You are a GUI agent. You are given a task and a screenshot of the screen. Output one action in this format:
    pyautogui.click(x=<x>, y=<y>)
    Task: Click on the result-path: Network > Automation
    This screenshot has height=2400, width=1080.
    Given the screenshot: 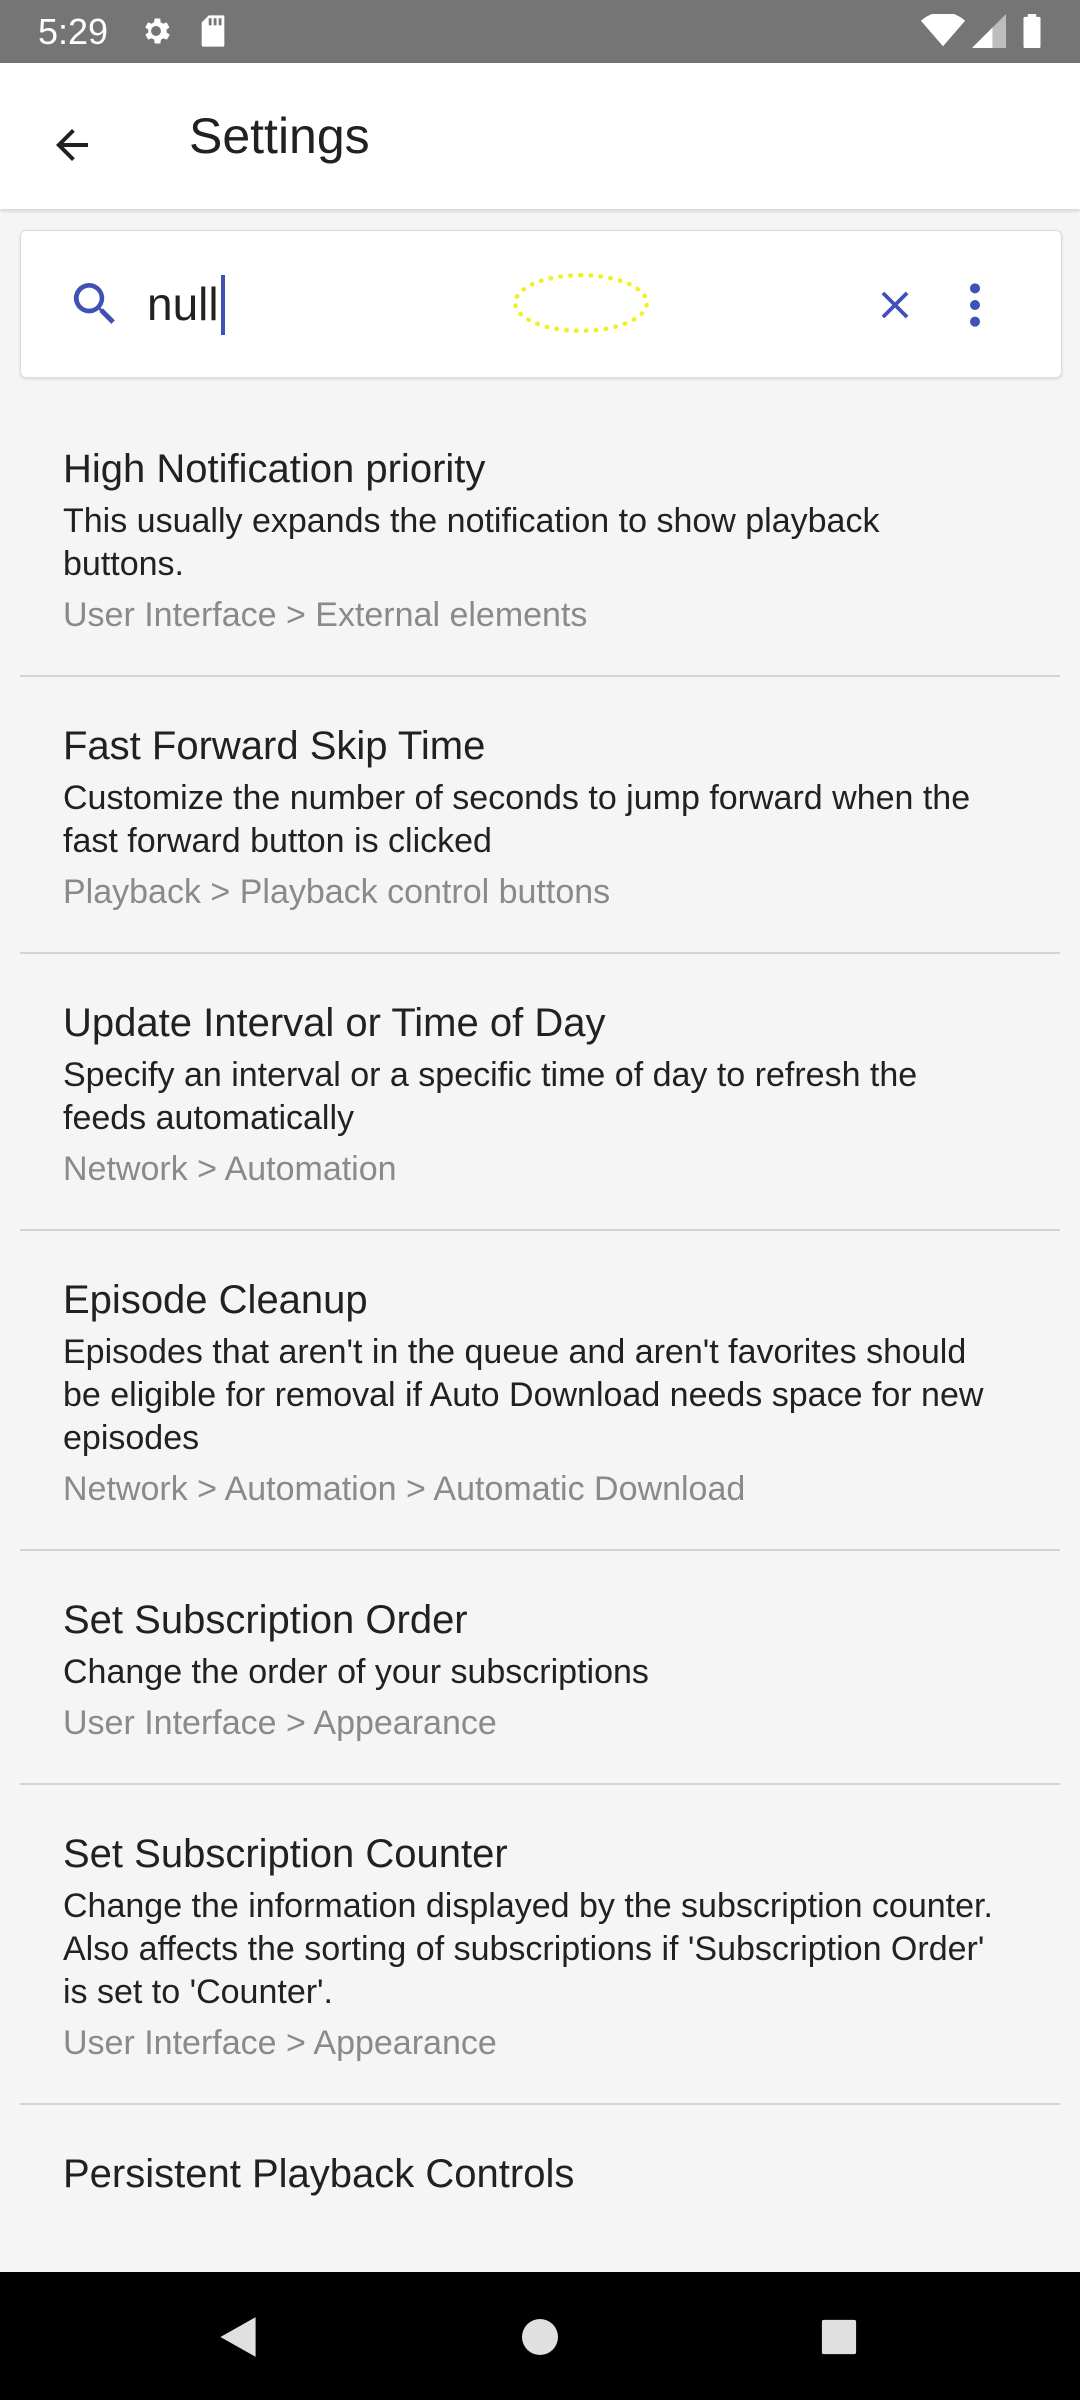 What is the action you would take?
    pyautogui.click(x=230, y=1169)
    